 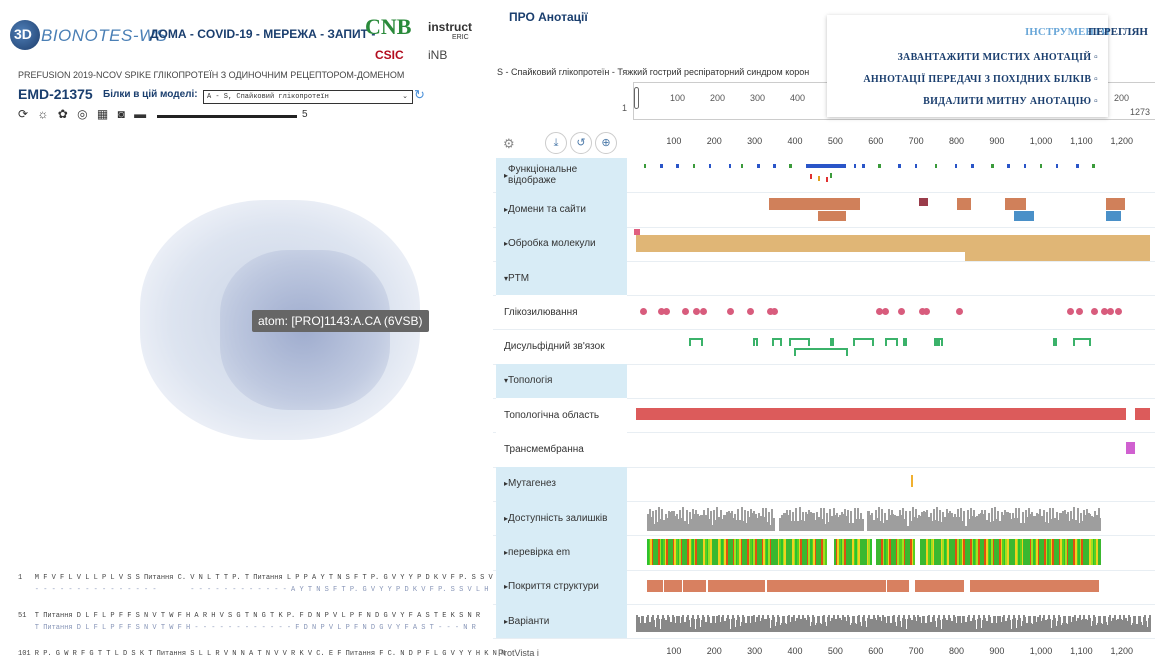 What do you see at coordinates (556, 143) in the screenshot?
I see `download-icon: ⤓` at bounding box center [556, 143].